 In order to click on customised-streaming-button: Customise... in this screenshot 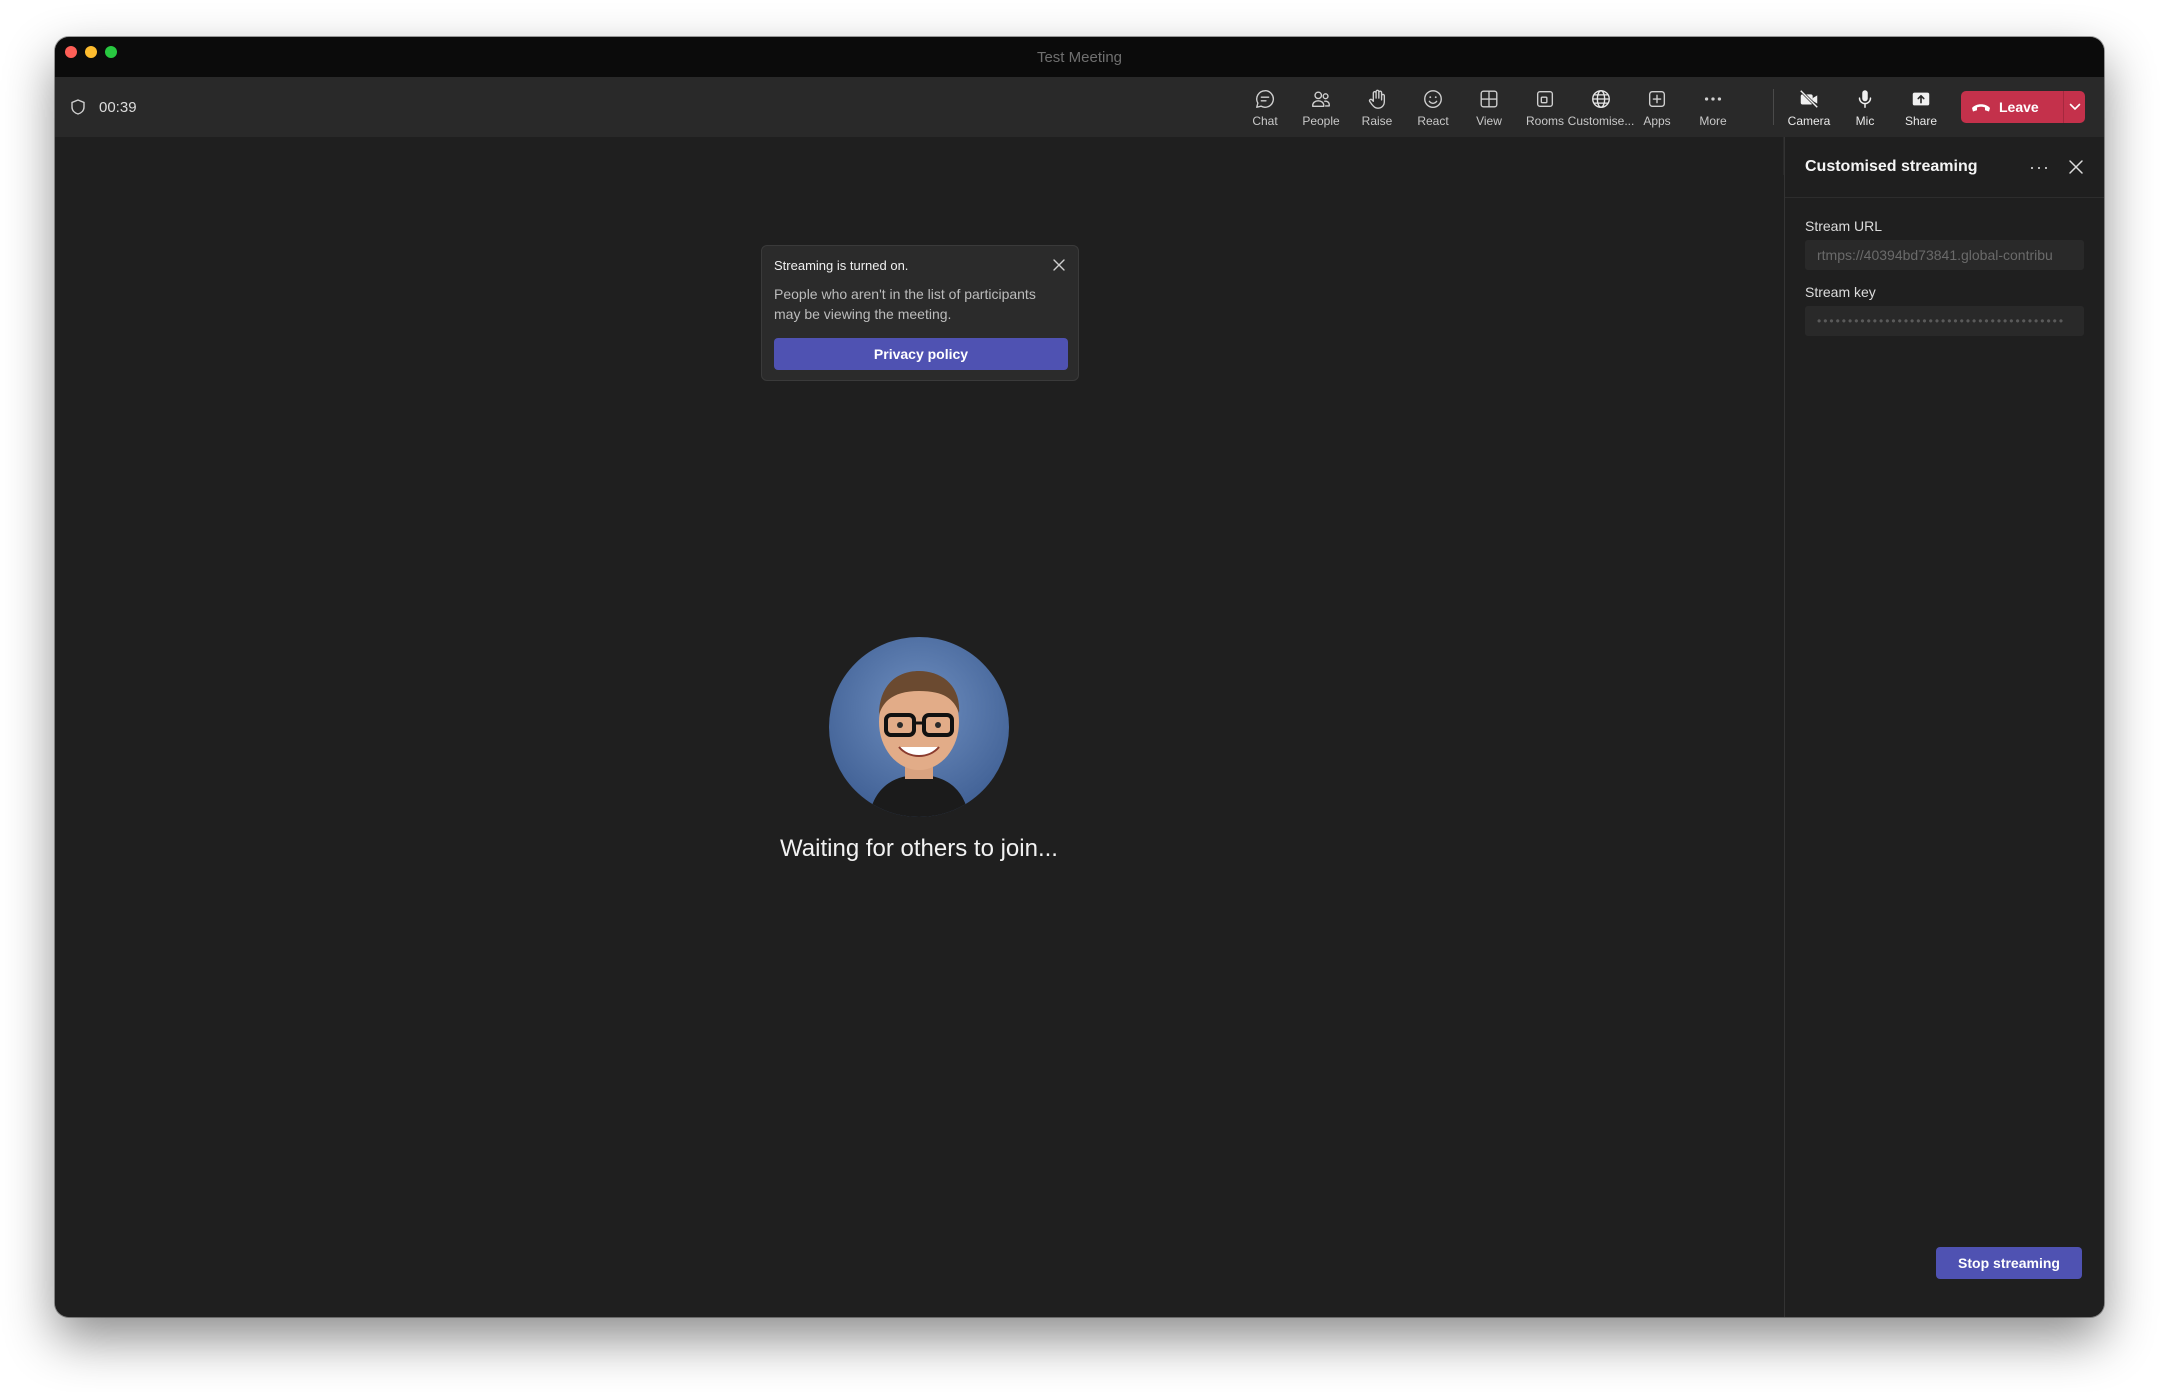, I will do `click(1601, 113)`.